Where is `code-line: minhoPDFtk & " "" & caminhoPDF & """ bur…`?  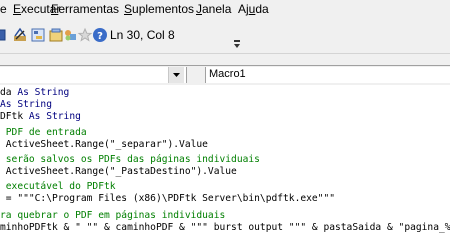
code-line: minhoPDFtk & " "" & caminhoPDF & """ bur… is located at coordinates (225, 228).